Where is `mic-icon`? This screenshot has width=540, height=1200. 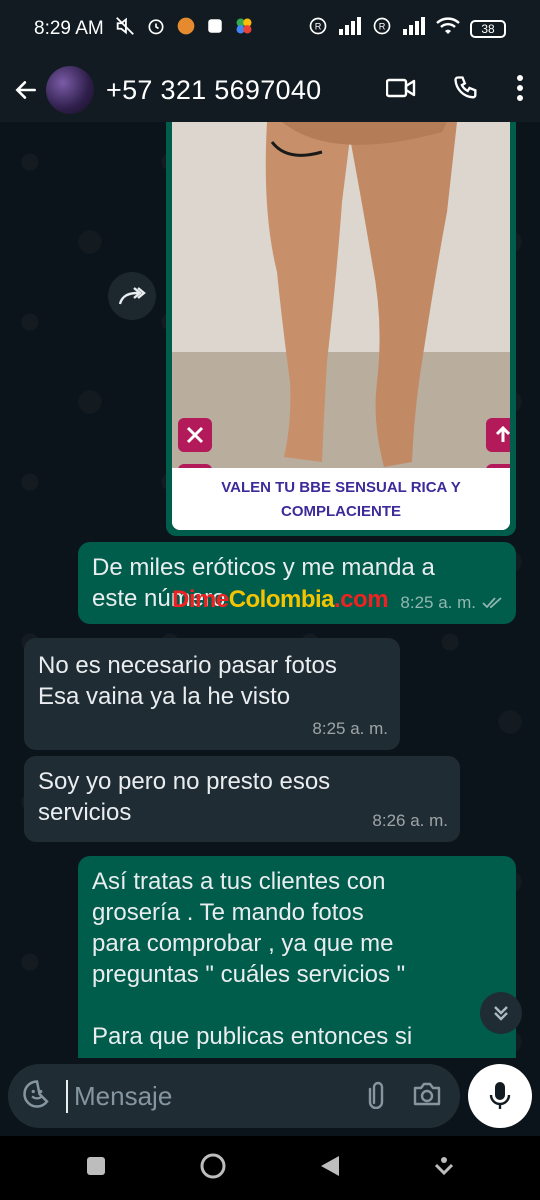 mic-icon is located at coordinates (500, 1095).